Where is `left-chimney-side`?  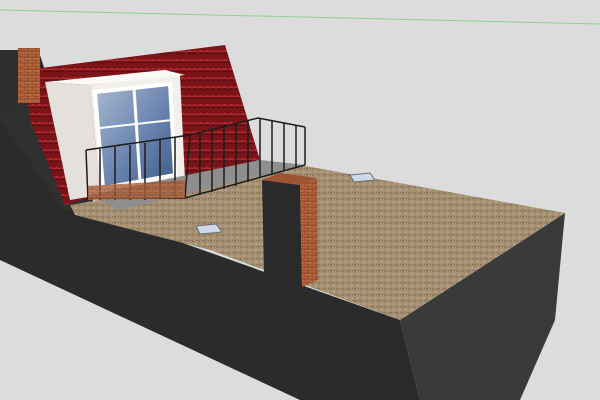
left-chimney-side is located at coordinates (9, 80).